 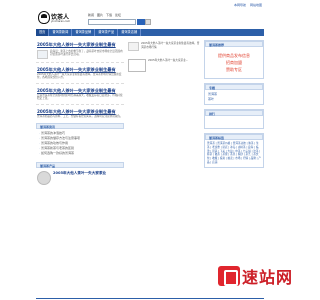 I want to click on promo-box-header: 普洱茶推荐, so click(x=234, y=44).